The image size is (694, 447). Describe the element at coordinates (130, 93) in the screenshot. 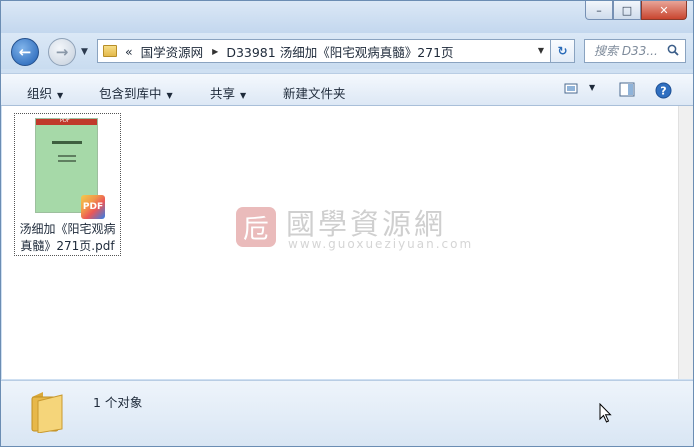

I see `include-in-library-label: 包含到库中` at that location.